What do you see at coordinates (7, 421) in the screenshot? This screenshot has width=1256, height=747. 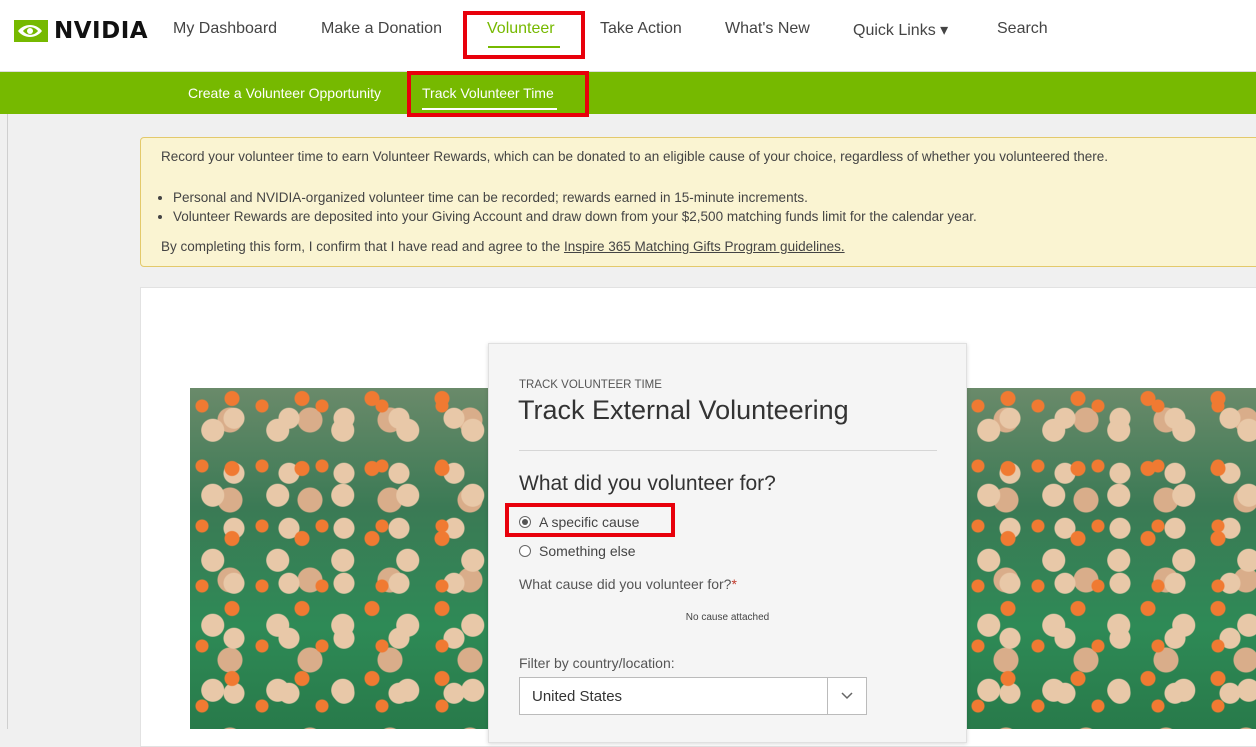 I see `page-edge-line` at bounding box center [7, 421].